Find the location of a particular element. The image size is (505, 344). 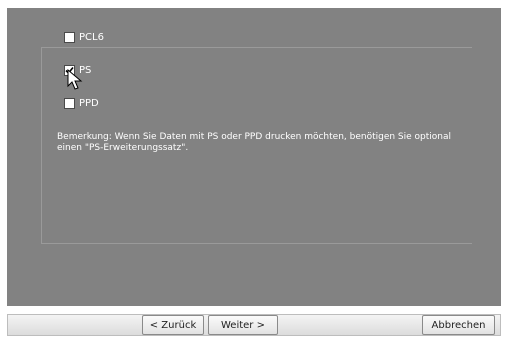

ppd-checkbox is located at coordinates (69, 103).